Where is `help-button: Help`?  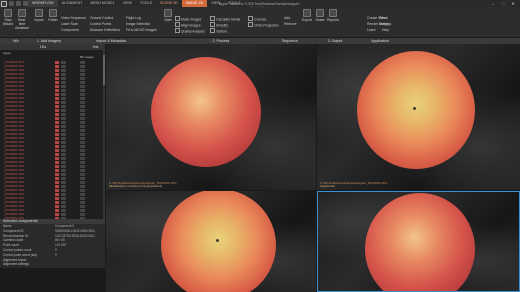 help-button: Help is located at coordinates (385, 30).